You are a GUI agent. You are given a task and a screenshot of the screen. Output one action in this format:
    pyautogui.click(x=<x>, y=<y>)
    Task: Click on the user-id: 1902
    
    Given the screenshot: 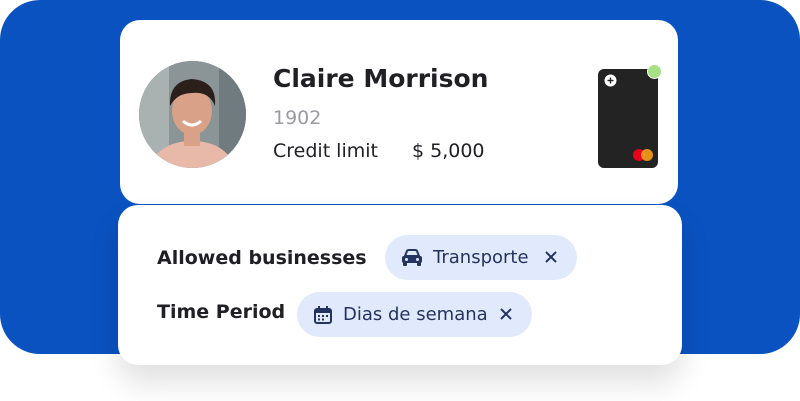 What is the action you would take?
    pyautogui.click(x=297, y=118)
    